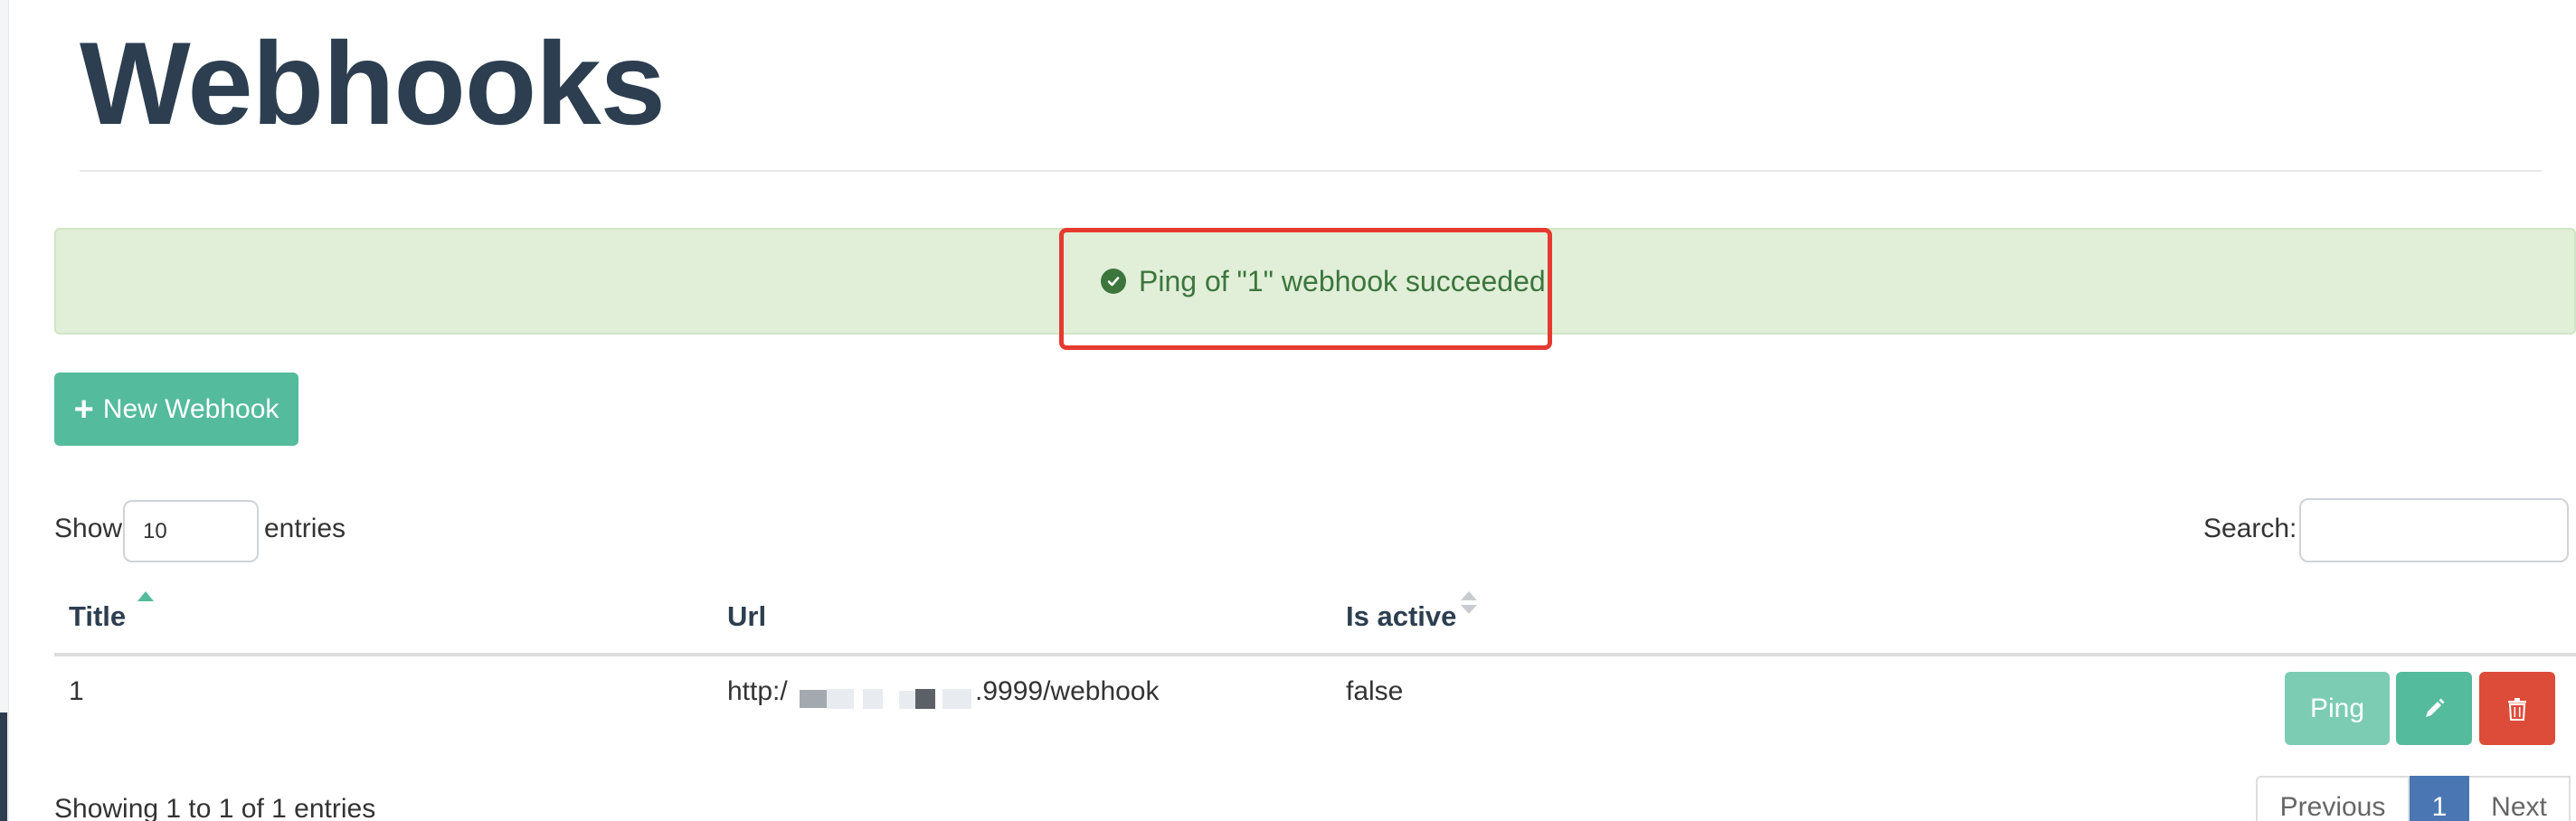 The height and width of the screenshot is (821, 2576). I want to click on column-header-is-active-label: Is active, so click(1402, 616).